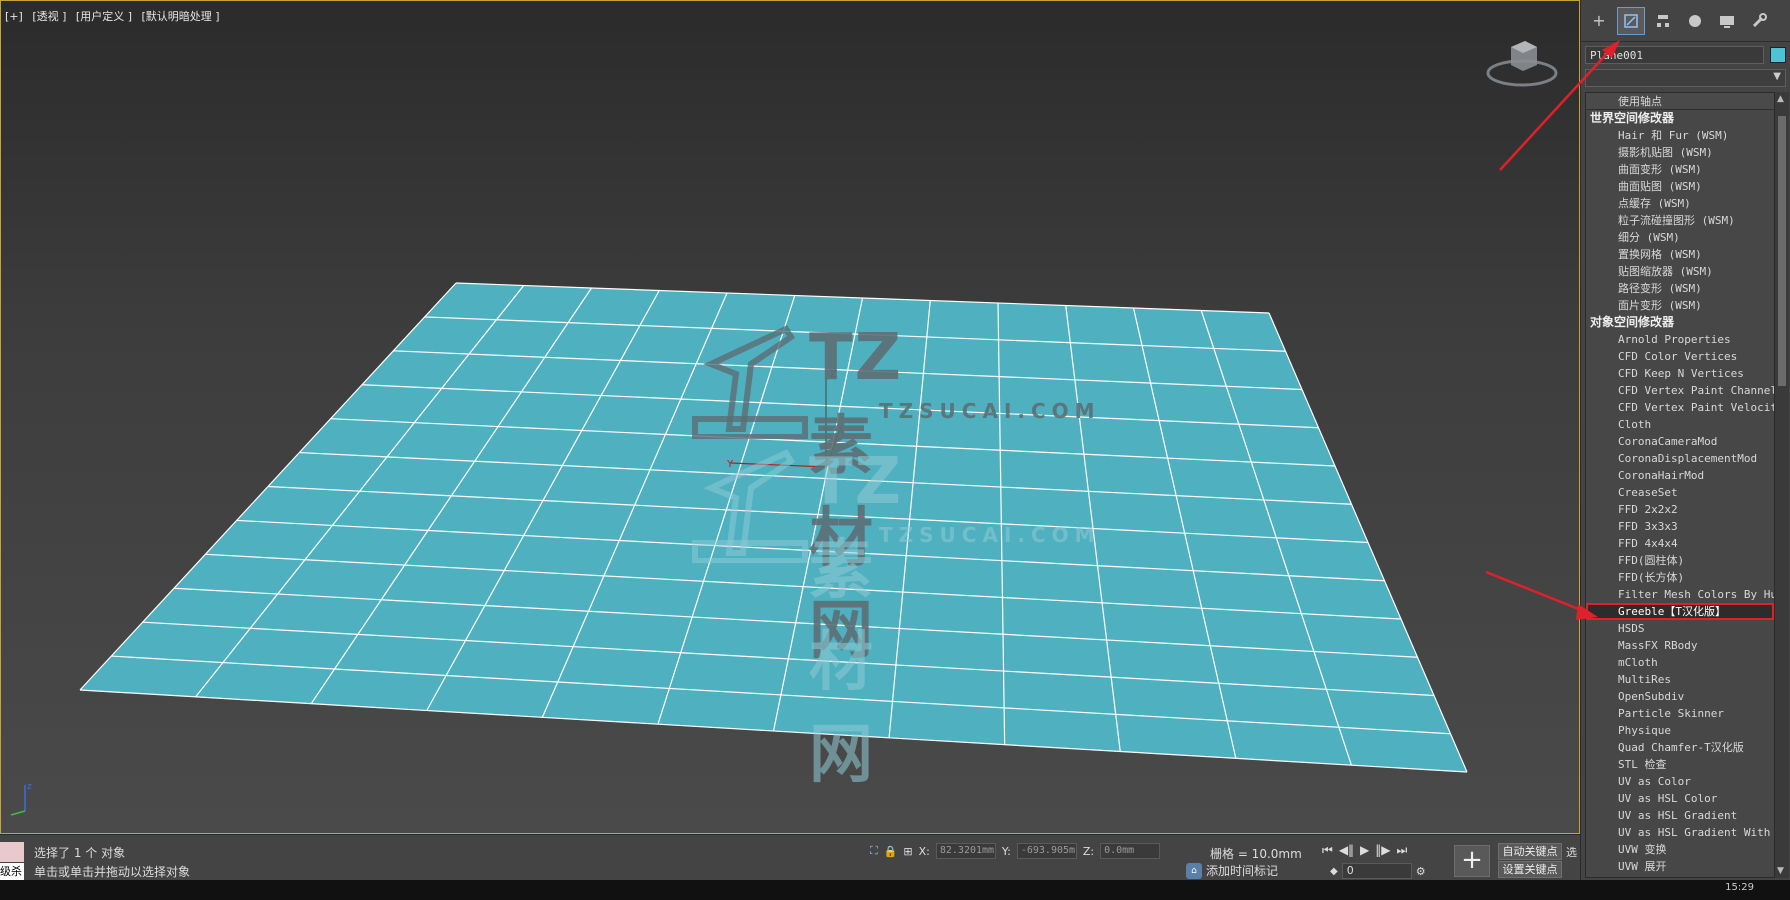  I want to click on selected-filter-truncated: 选, so click(1571, 852).